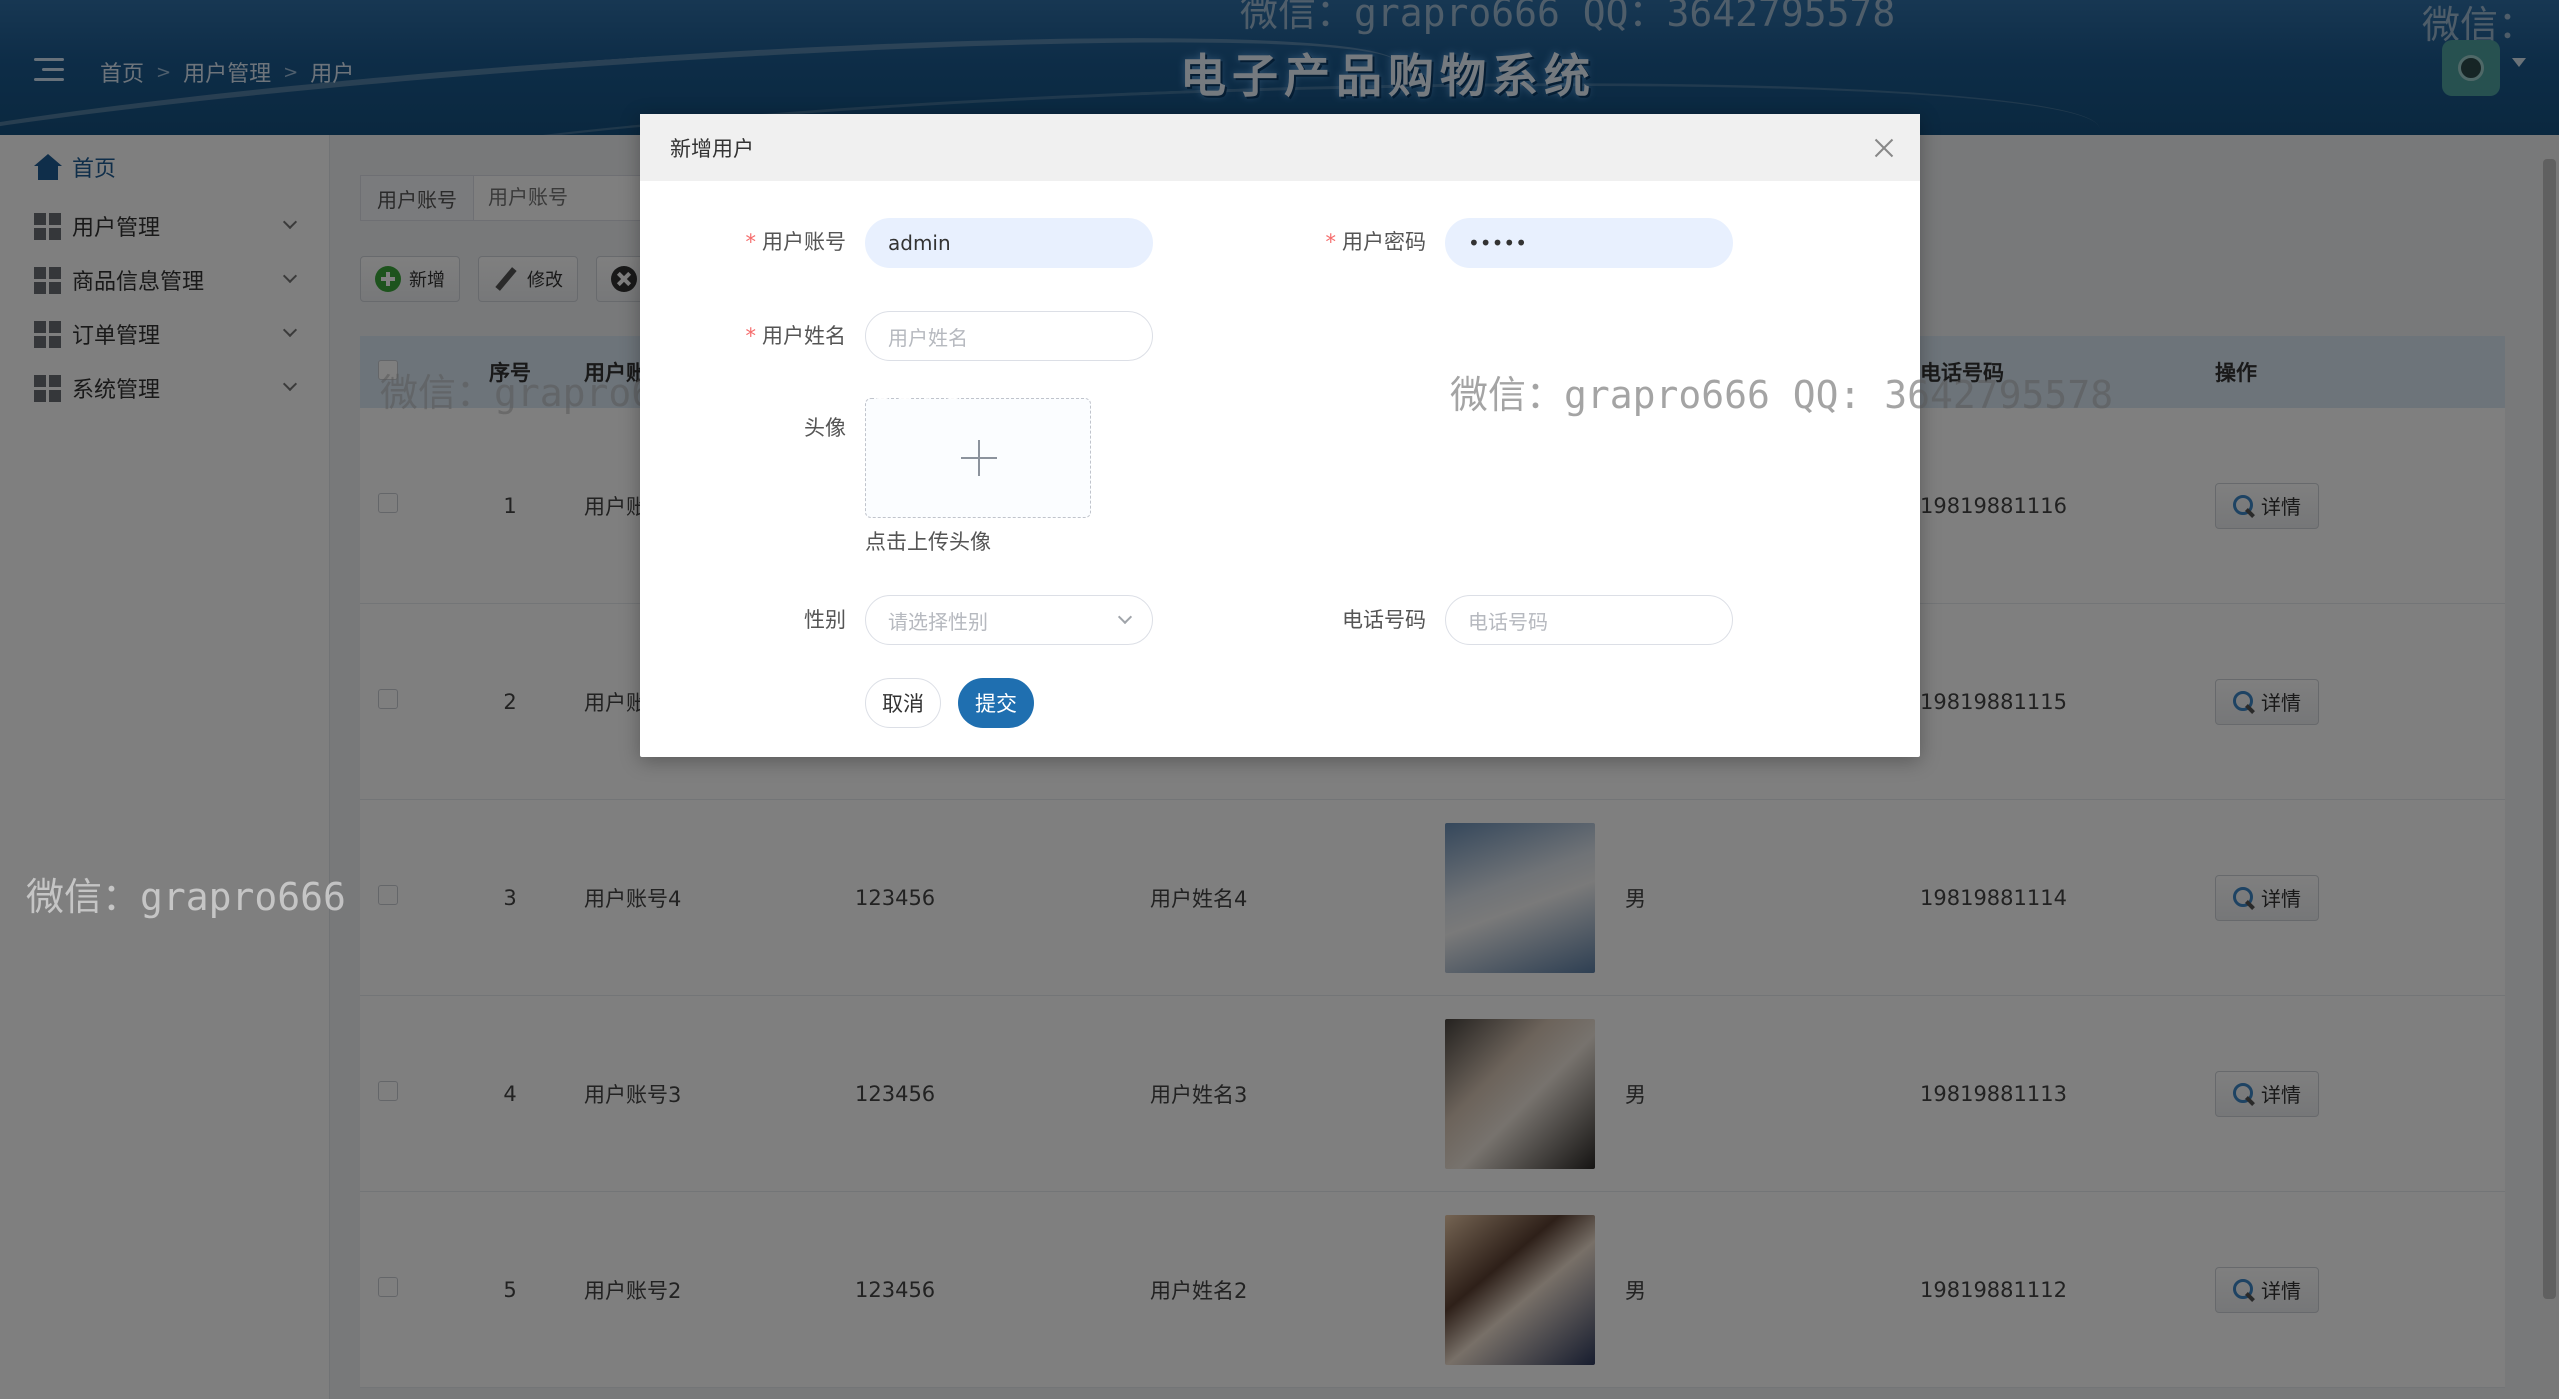 The width and height of the screenshot is (2559, 1399). What do you see at coordinates (928, 542) in the screenshot?
I see `upload-hint: 点击上传头像` at bounding box center [928, 542].